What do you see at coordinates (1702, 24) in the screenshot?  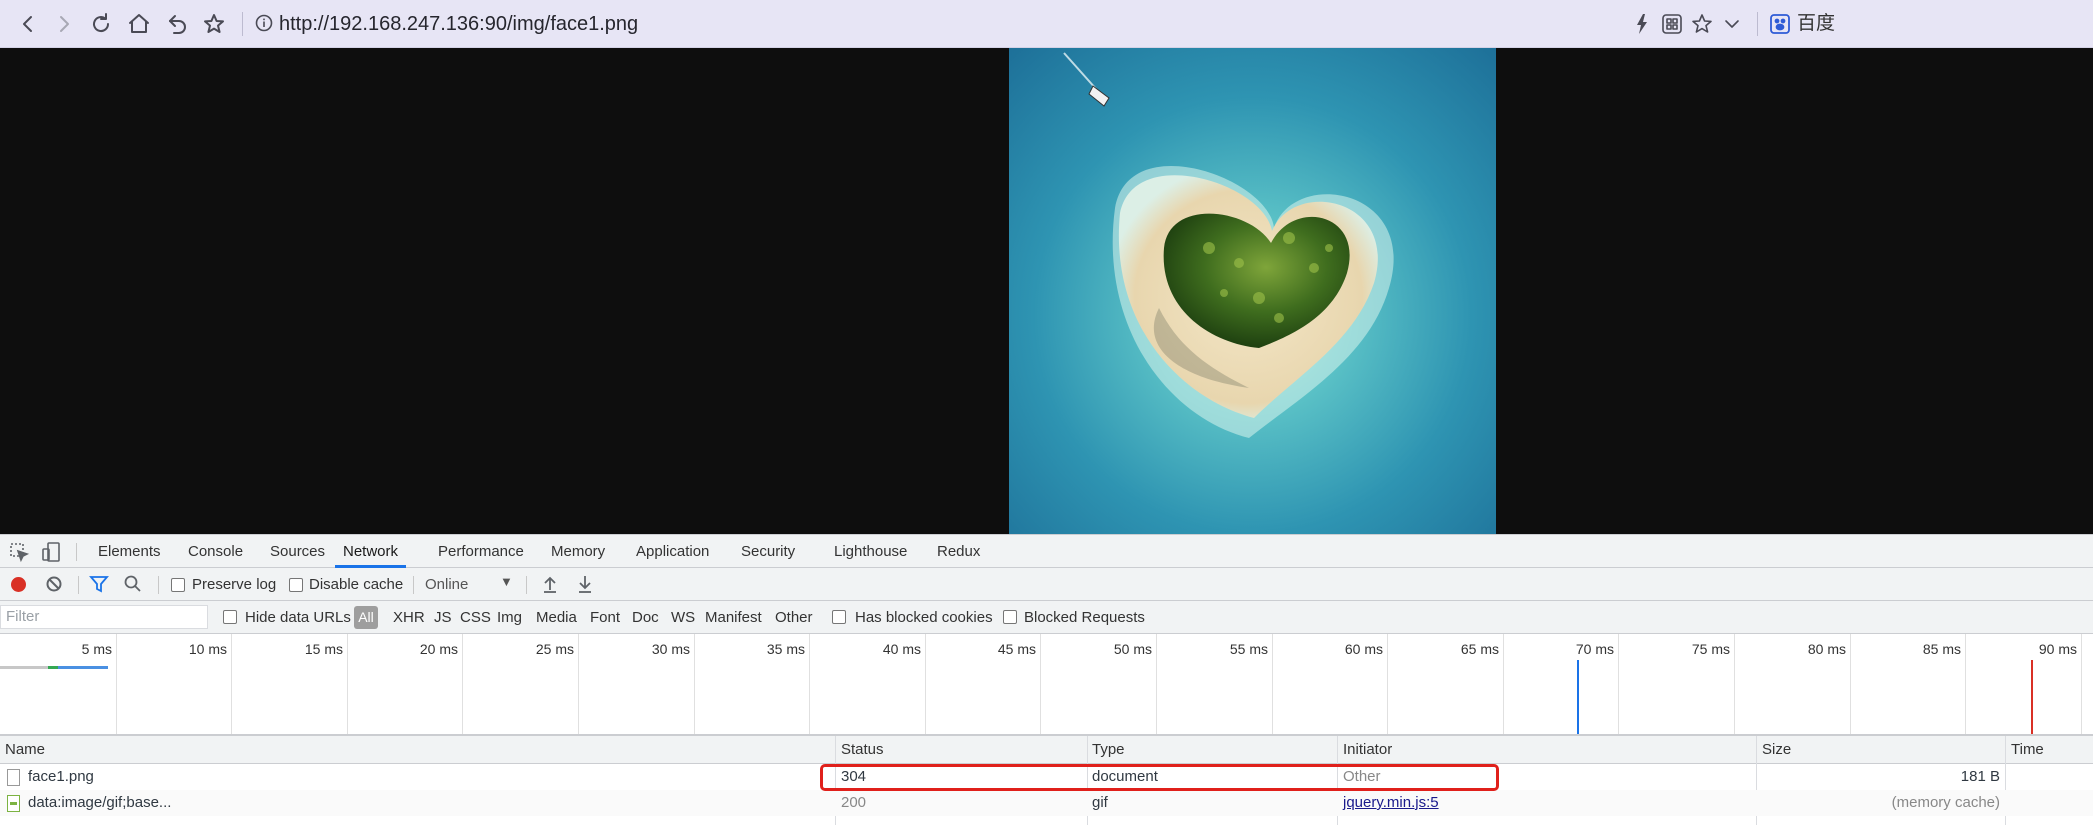 I see `star-icon` at bounding box center [1702, 24].